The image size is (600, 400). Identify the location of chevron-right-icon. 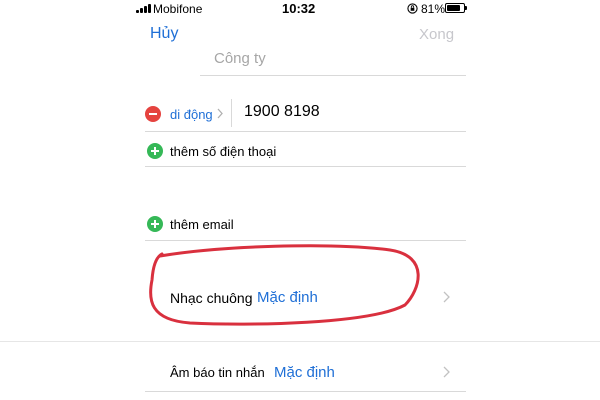
(446, 372).